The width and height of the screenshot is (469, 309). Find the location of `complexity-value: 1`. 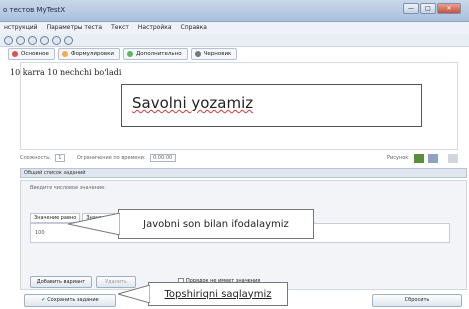

complexity-value: 1 is located at coordinates (59, 158).